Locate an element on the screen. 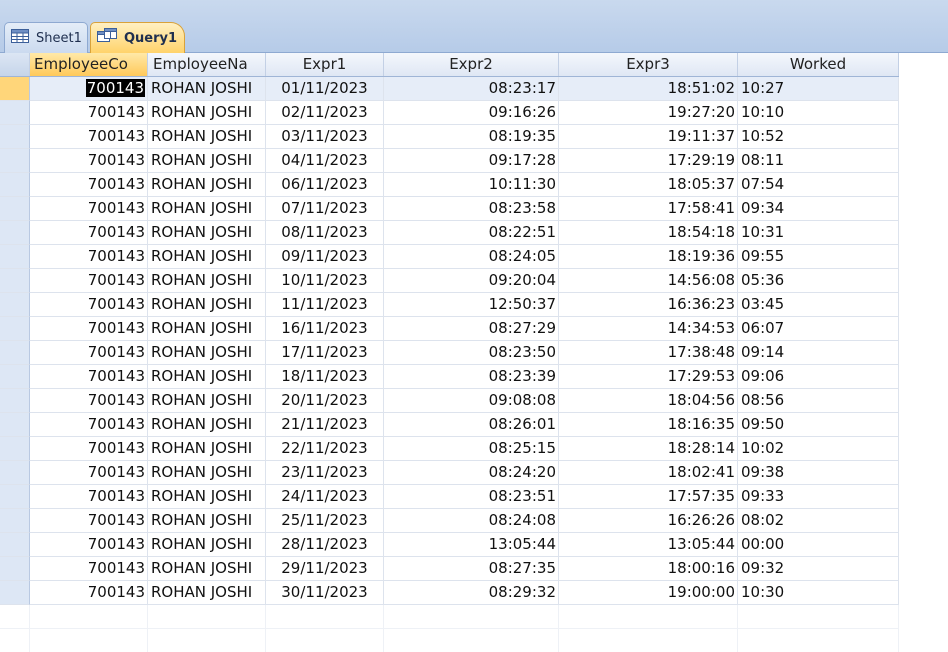 Image resolution: width=948 pixels, height=652 pixels. column-header-worked: Worked is located at coordinates (818, 64).